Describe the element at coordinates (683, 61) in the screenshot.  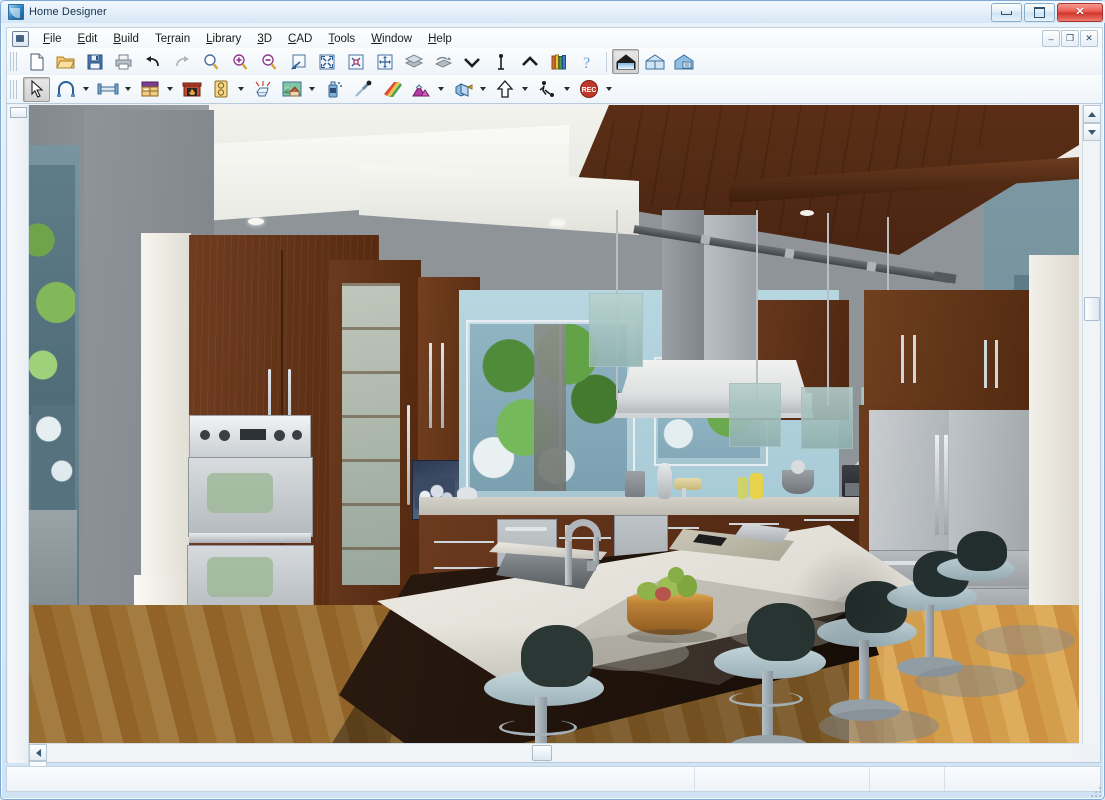
I see `cross-section-icon` at that location.